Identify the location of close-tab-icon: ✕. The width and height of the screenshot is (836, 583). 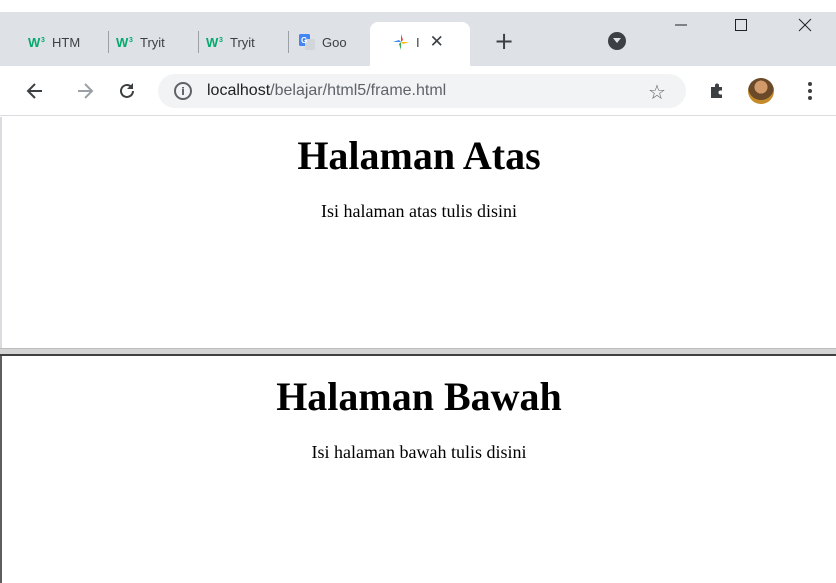
(437, 42).